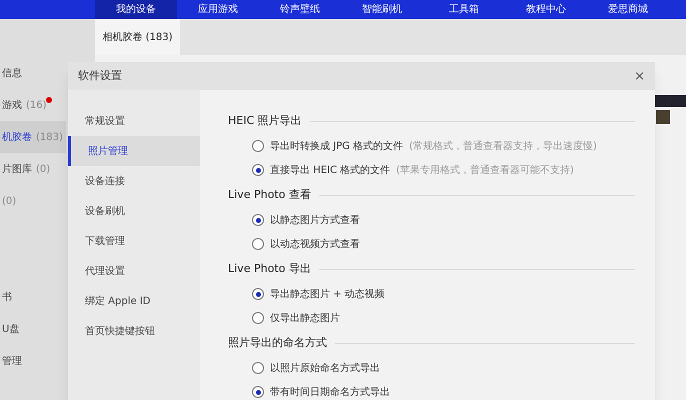 This screenshot has height=400, width=686. Describe the element at coordinates (485, 171) in the screenshot. I see `option-note: (苹果专用格式，普通查看器可能不支持)` at that location.